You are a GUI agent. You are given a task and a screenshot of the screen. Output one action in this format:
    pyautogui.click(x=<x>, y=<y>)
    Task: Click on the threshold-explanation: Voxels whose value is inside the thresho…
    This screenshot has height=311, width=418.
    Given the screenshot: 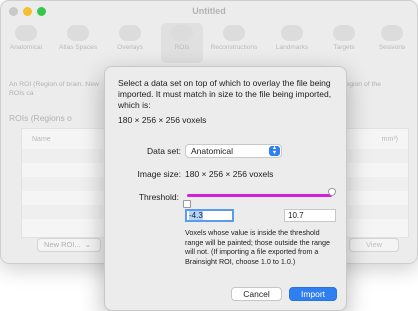 What is the action you would take?
    pyautogui.click(x=258, y=247)
    